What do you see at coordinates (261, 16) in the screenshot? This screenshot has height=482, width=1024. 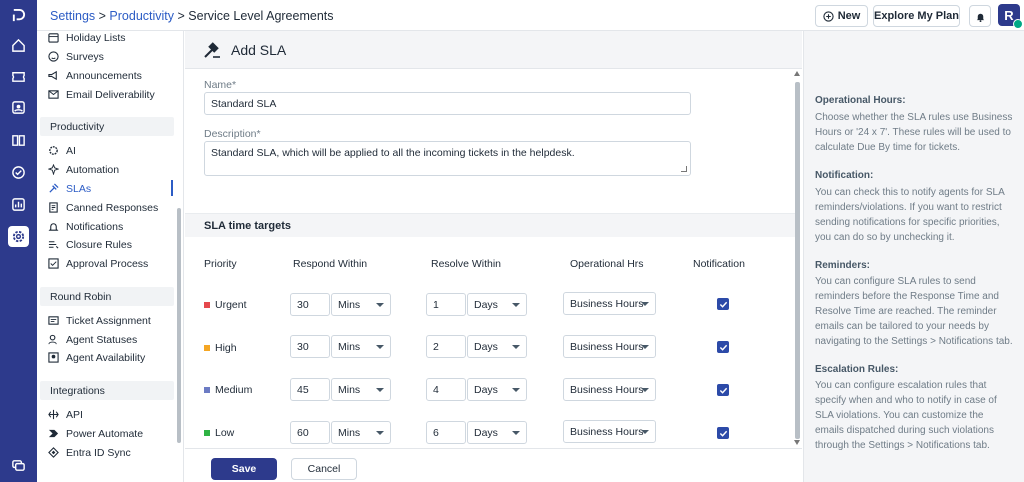 I see `breadcrumb-current: Service Level Agreements` at bounding box center [261, 16].